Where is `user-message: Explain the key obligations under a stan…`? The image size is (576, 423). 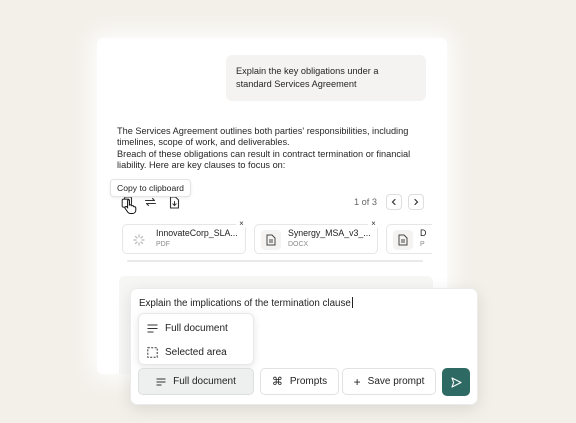
user-message: Explain the key obligations under a stan… is located at coordinates (326, 78).